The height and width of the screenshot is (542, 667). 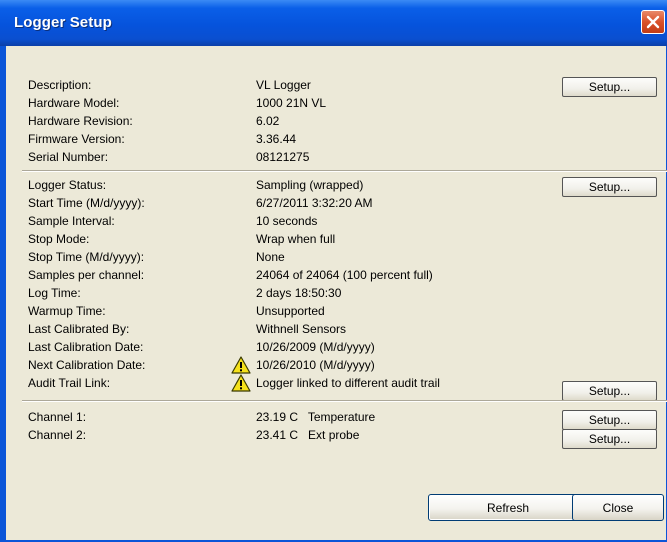 What do you see at coordinates (291, 103) in the screenshot?
I see `field-value: 1000 21N VL` at bounding box center [291, 103].